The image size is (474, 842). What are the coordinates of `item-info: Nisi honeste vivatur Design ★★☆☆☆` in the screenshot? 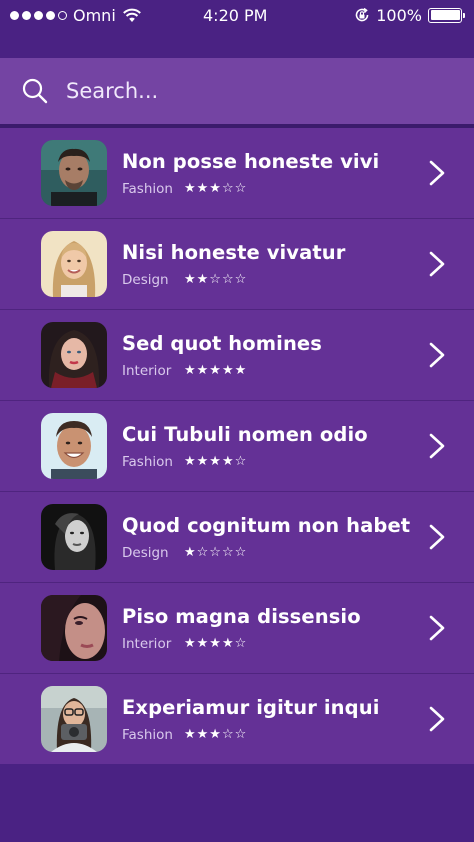 It's located at (234, 264).